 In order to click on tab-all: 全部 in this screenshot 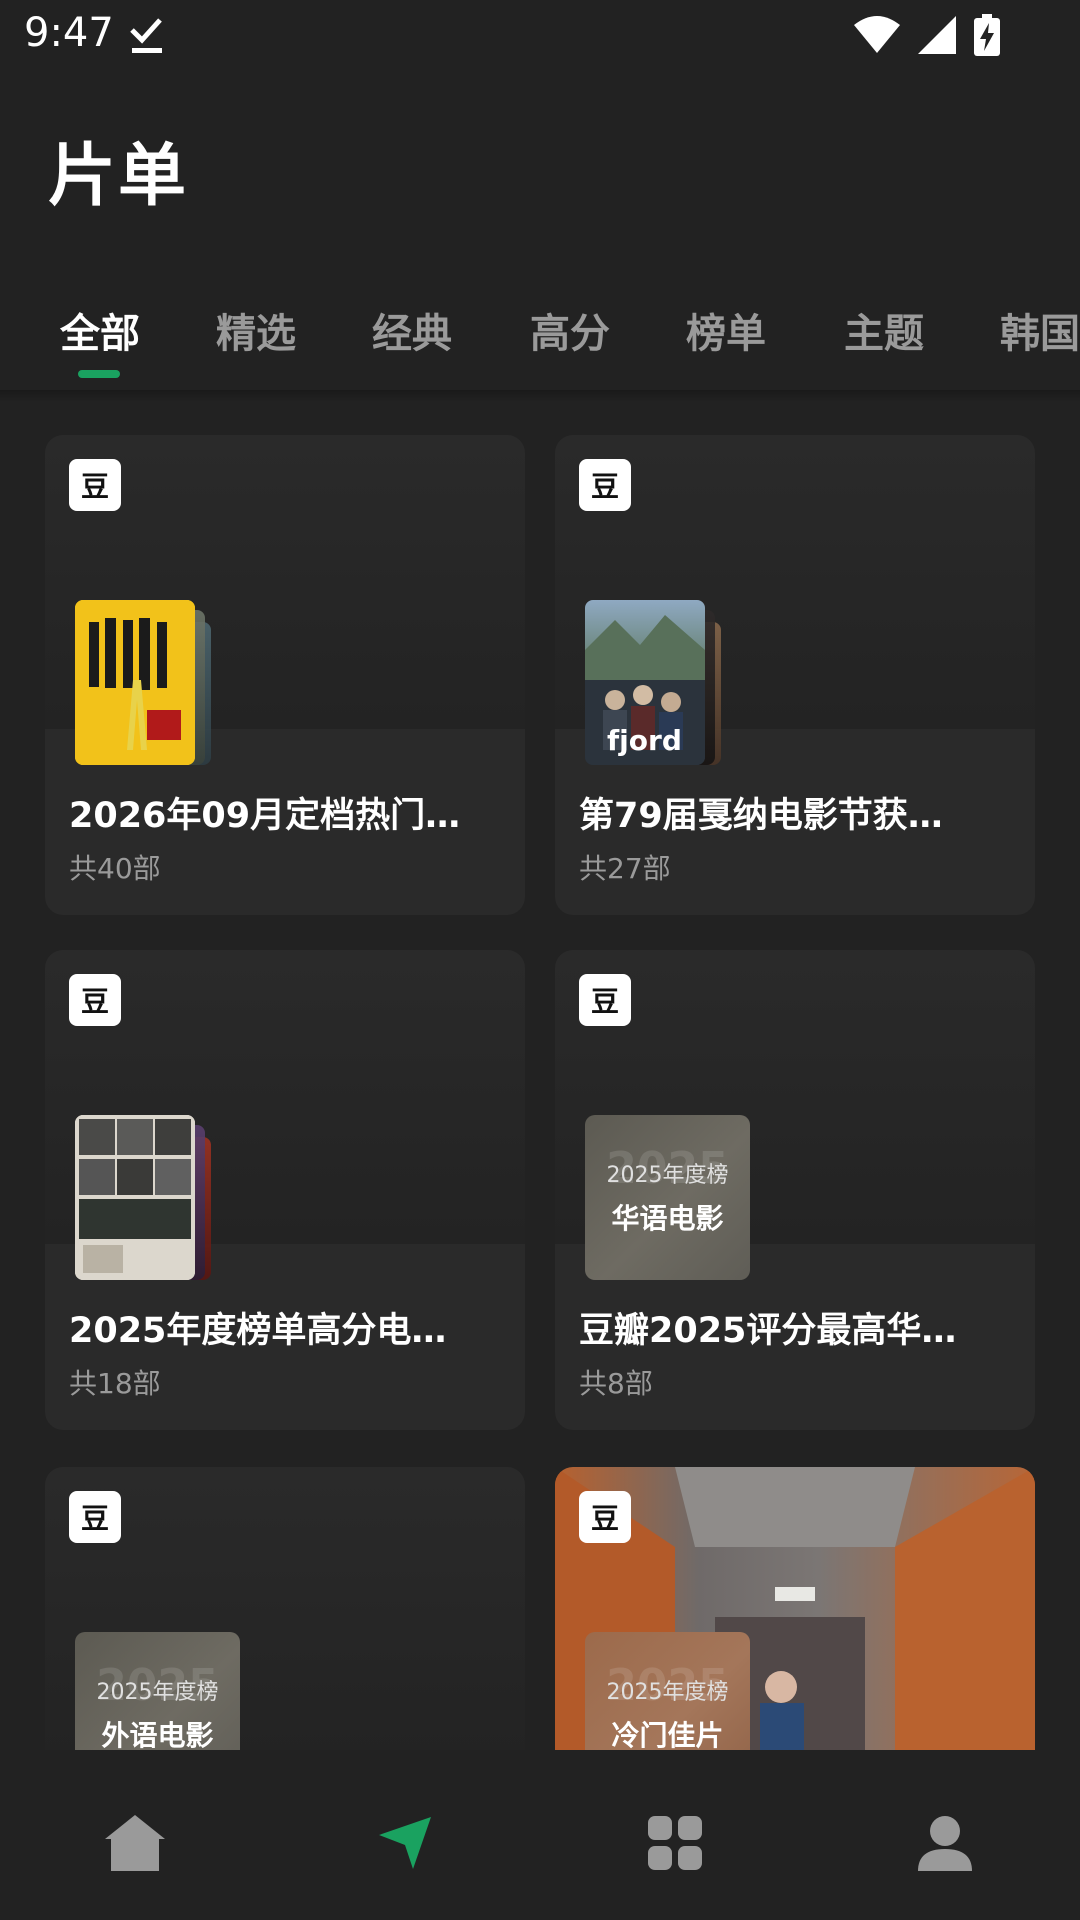, I will do `click(100, 330)`.